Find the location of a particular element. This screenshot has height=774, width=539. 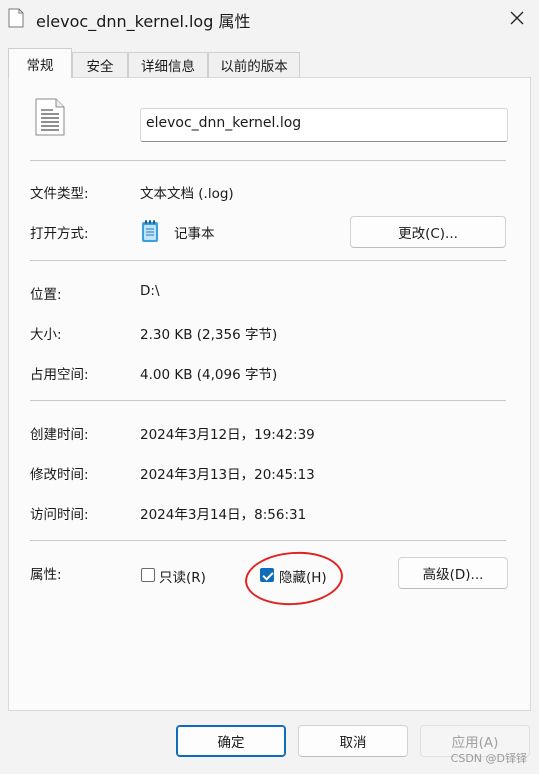

file-name-input: elevoc_dnn_kernel.log is located at coordinates (324, 125).